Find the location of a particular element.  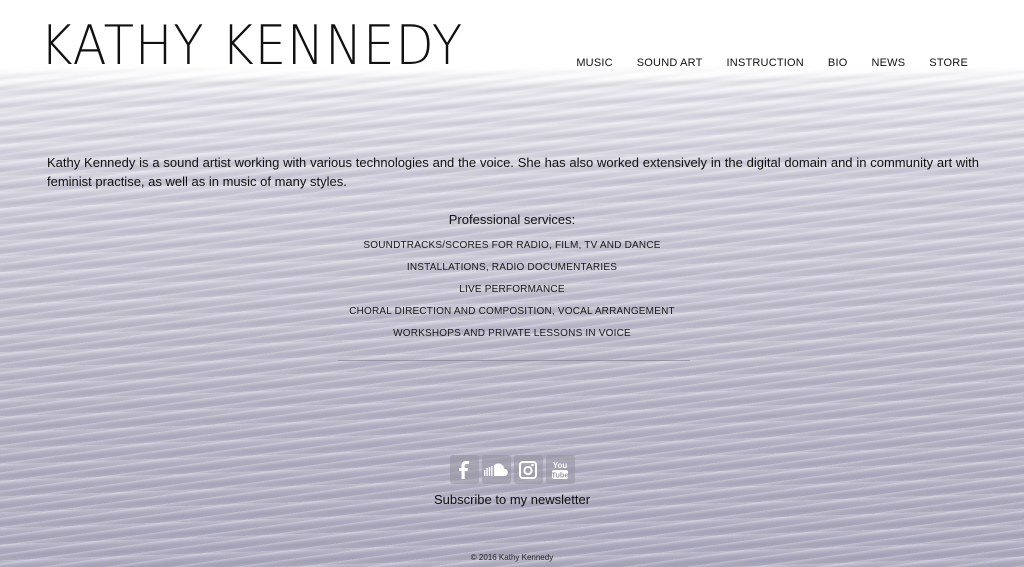

nav-item-music: MUSIC is located at coordinates (594, 63).